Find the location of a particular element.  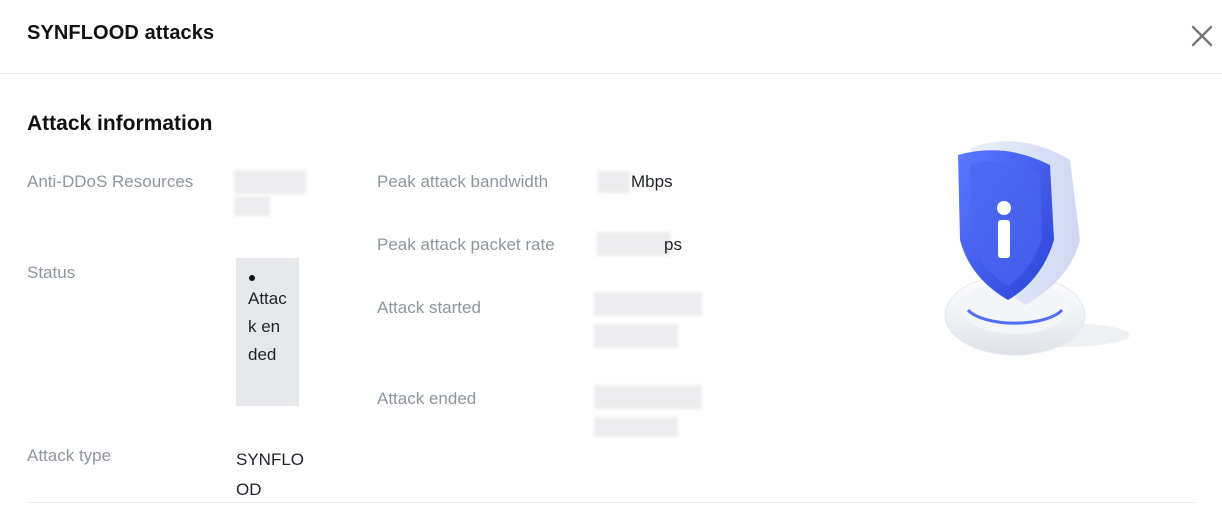

attack-started-label: Attack started is located at coordinates (429, 307).